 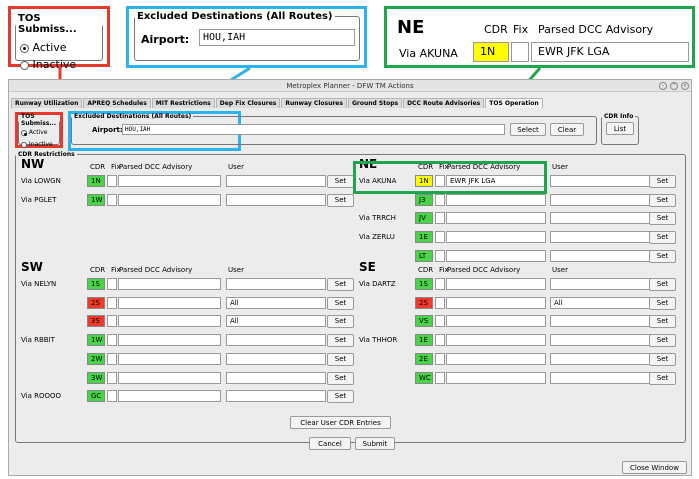 I want to click on se-cdr-code: WC, so click(x=424, y=377).